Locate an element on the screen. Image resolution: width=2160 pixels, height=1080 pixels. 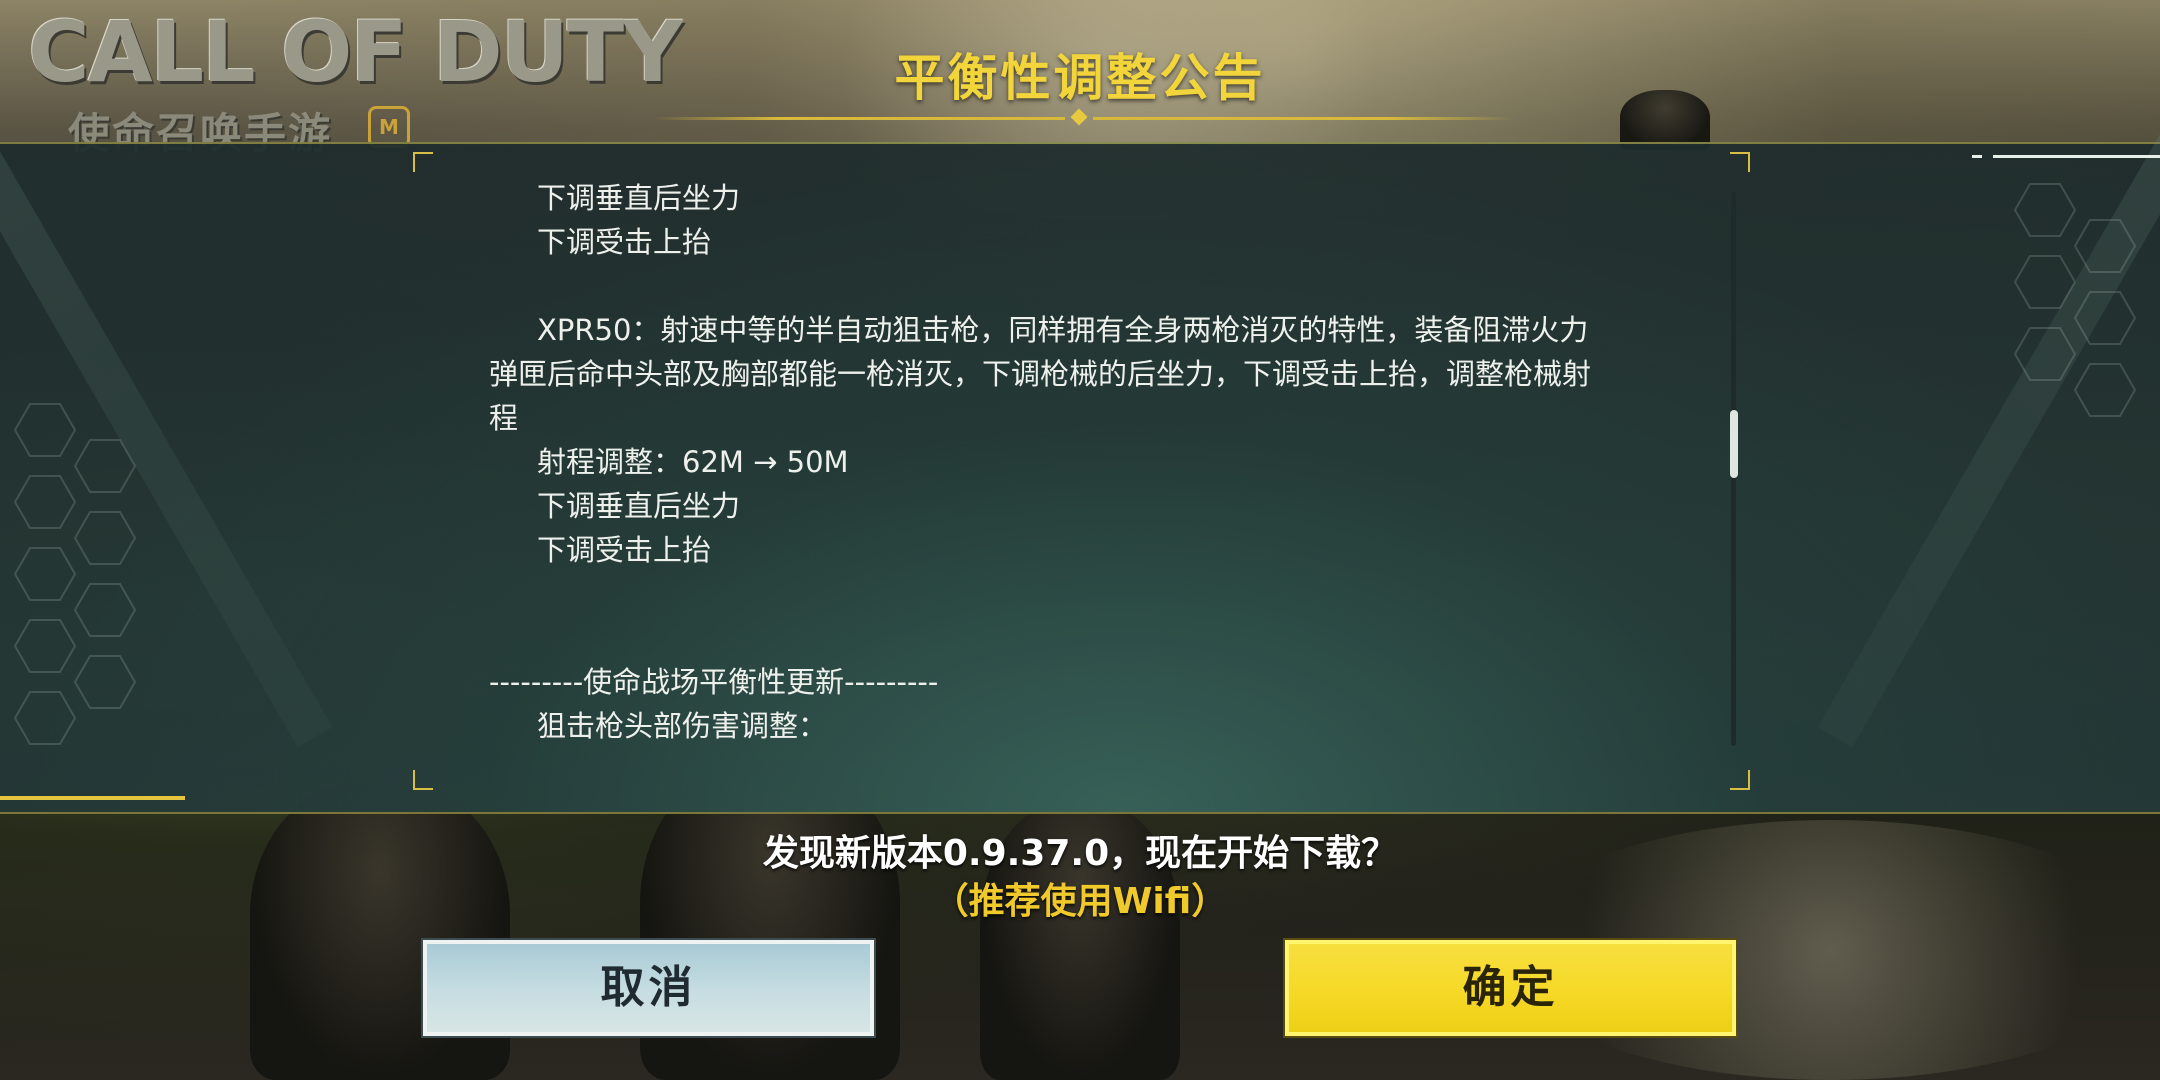
title-divider-right is located at coordinates (1303, 118).